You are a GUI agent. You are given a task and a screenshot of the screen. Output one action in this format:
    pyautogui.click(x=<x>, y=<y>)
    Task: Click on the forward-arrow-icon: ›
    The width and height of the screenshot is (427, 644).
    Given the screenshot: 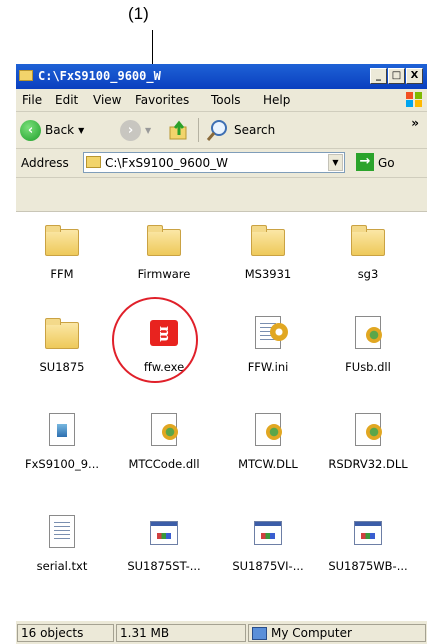 What is the action you would take?
    pyautogui.click(x=130, y=130)
    